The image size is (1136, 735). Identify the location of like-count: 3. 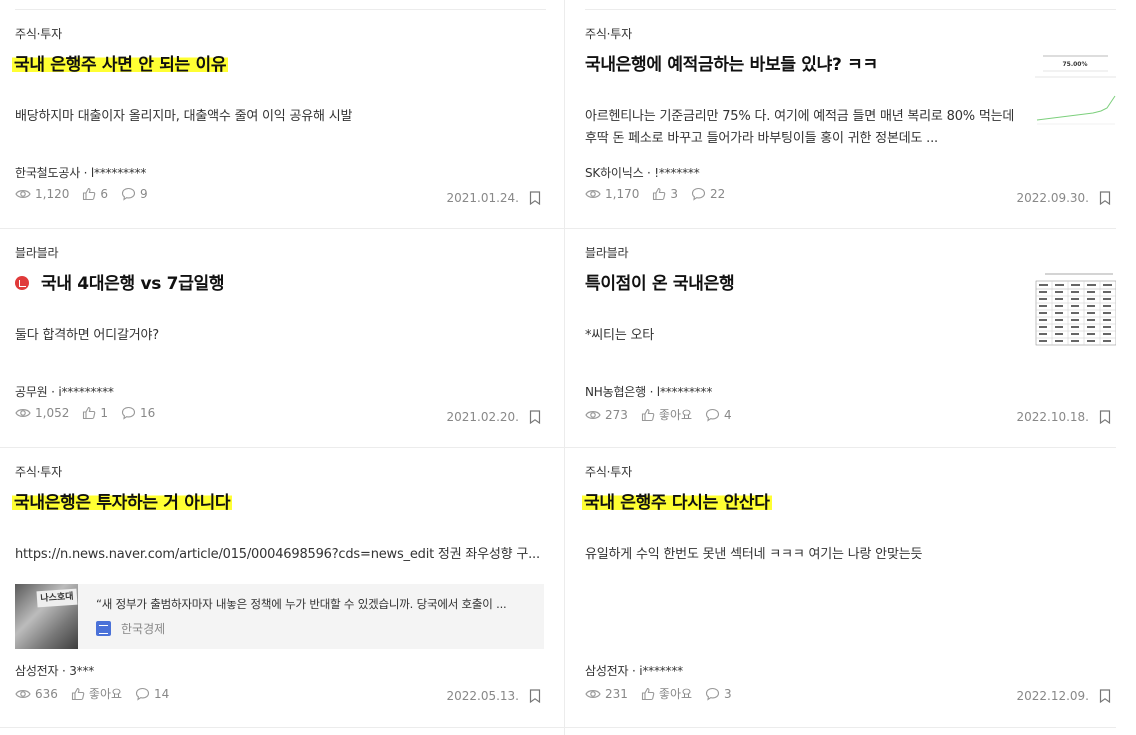
(674, 194).